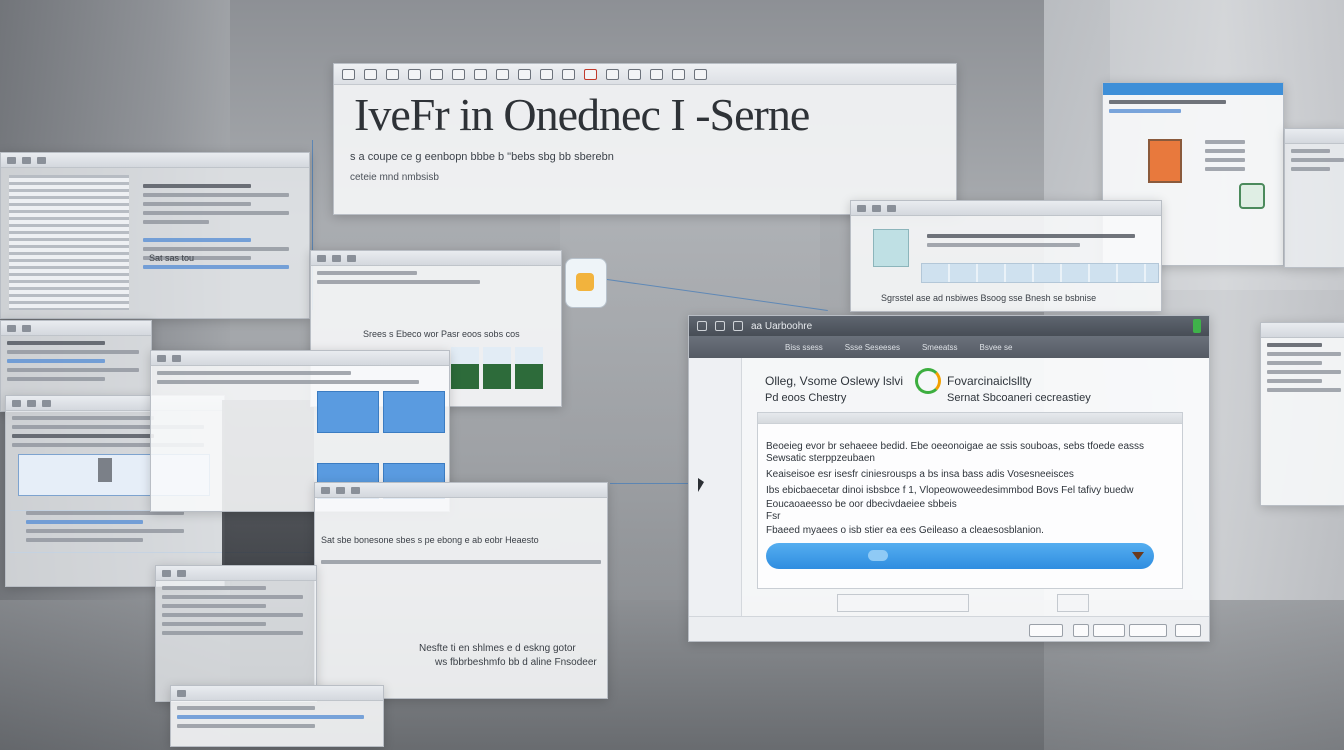 This screenshot has height=750, width=1344. I want to click on menu-item: Smeeatss, so click(940, 347).